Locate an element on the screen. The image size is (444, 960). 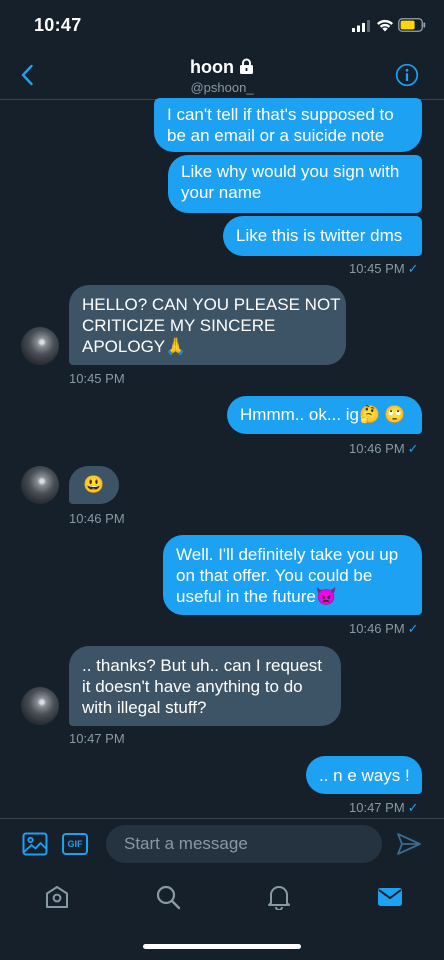
message-text: on that offer. You could be is located at coordinates (274, 575).